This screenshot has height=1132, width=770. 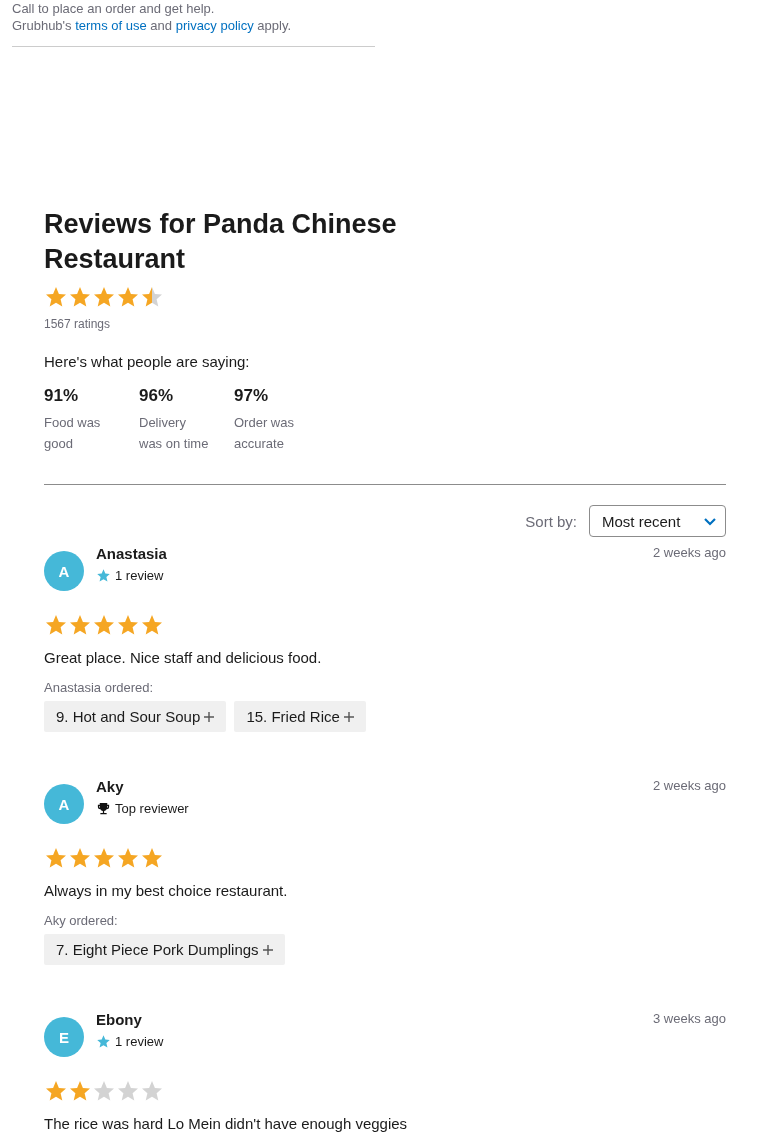 I want to click on review-text: The rice was hard Lo Mein didn't have enough veggies, so click(x=226, y=1123).